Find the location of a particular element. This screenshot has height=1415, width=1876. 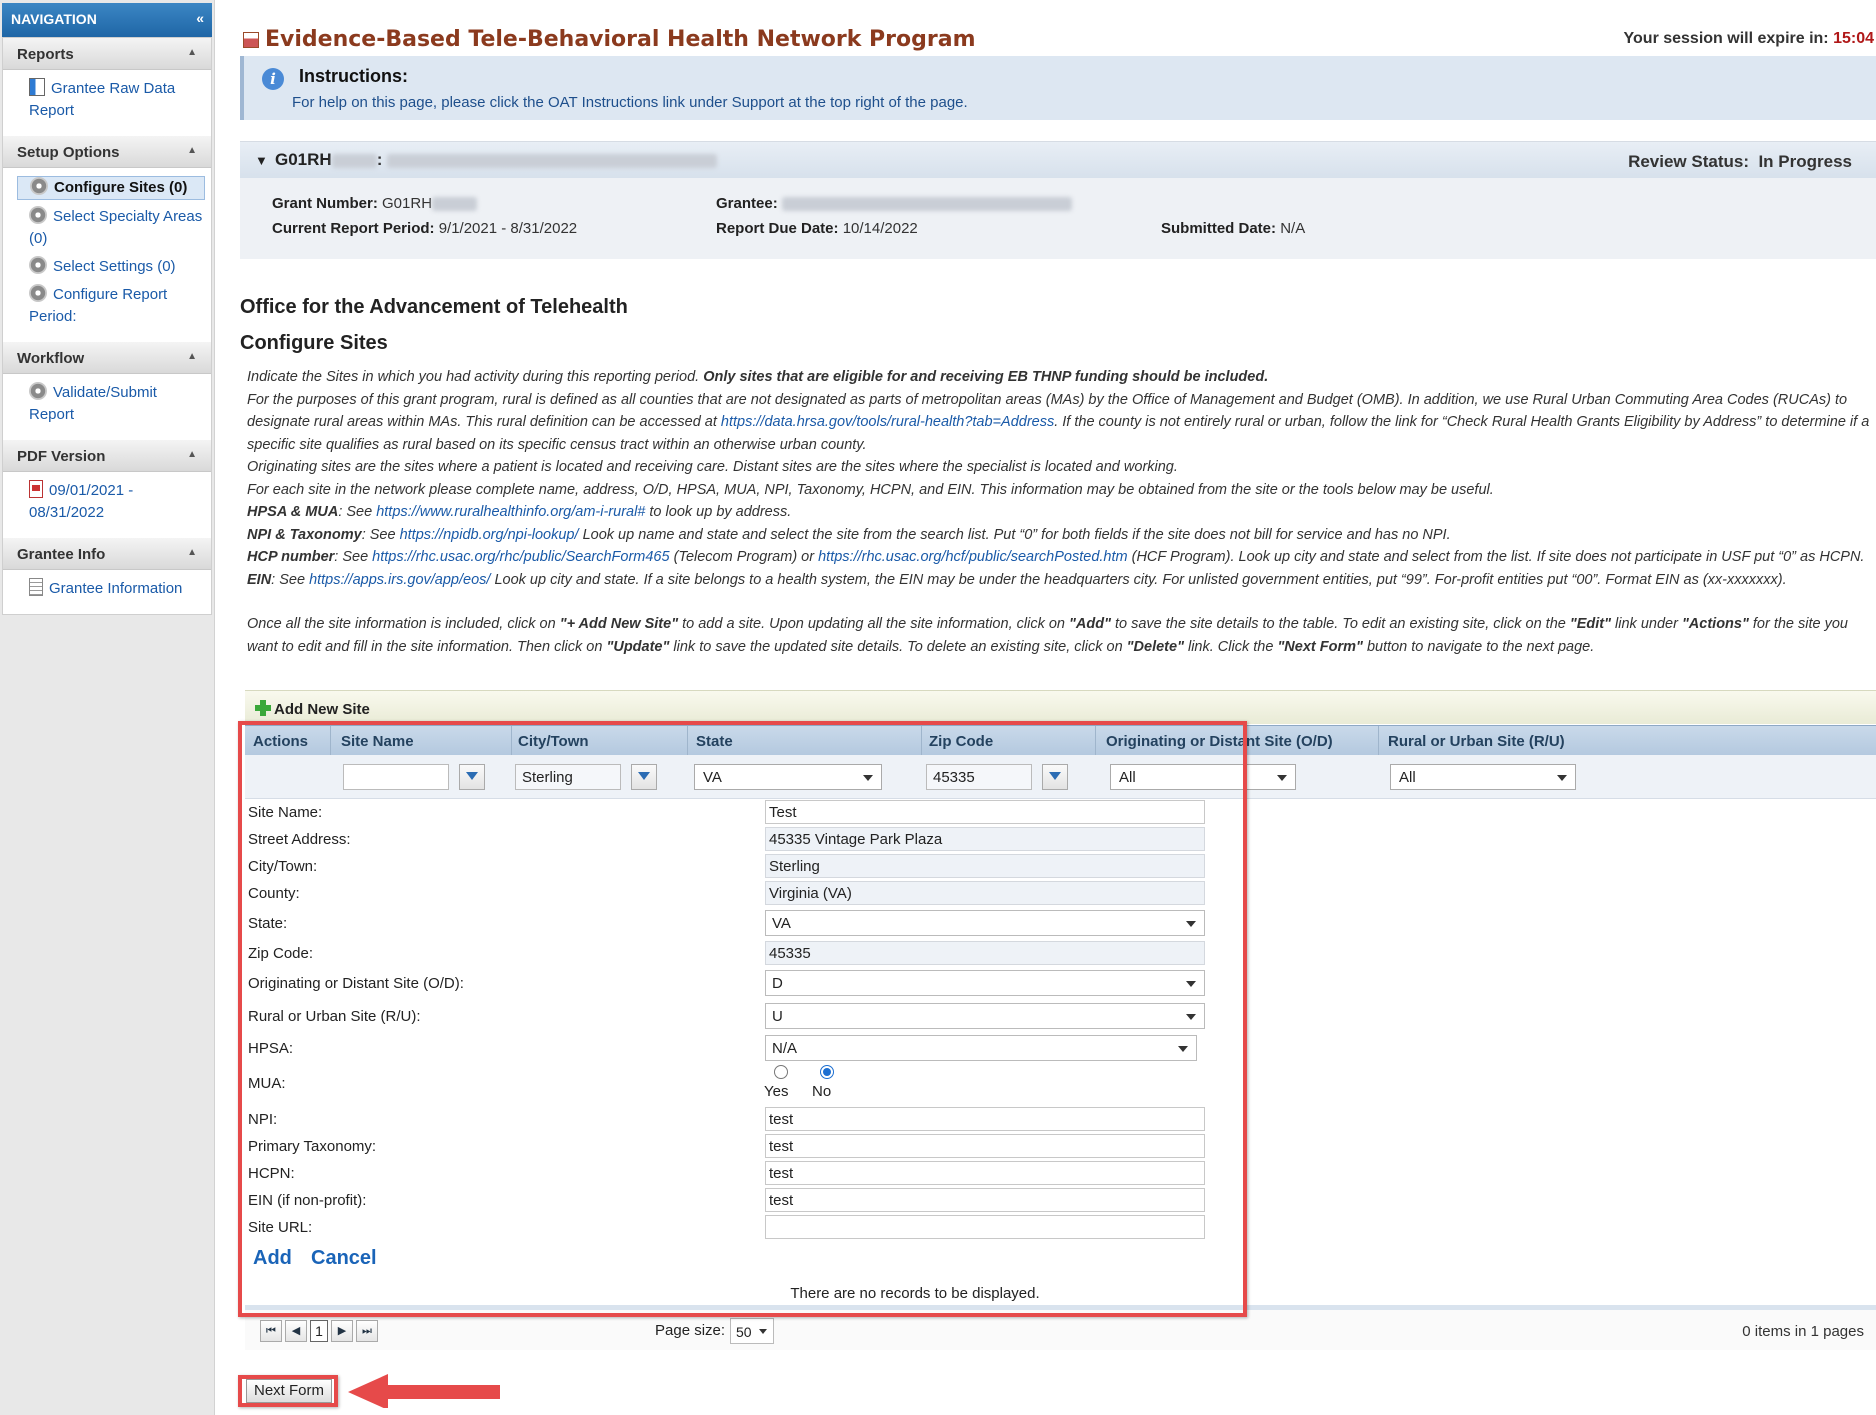

review-status: Review Status: In Progress is located at coordinates (1740, 162).